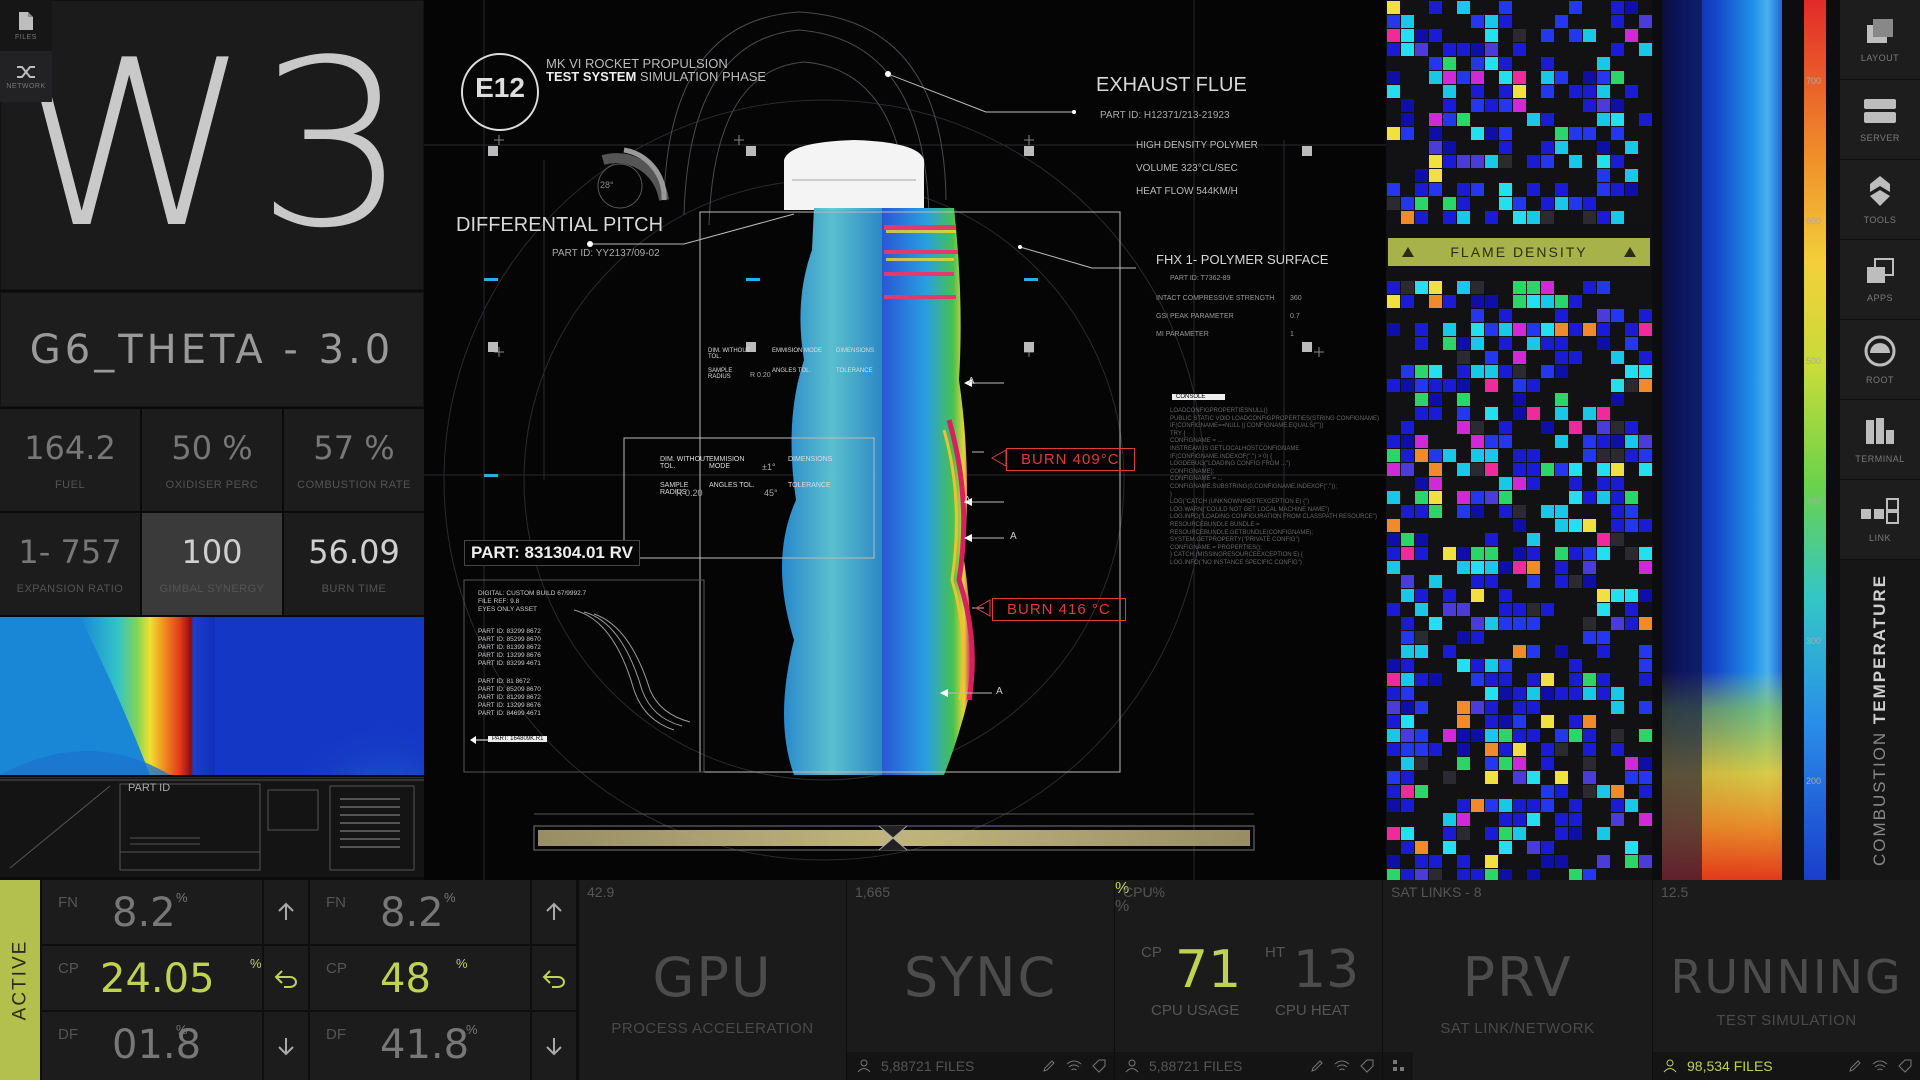 Image resolution: width=1920 pixels, height=1080 pixels. What do you see at coordinates (425, 1045) in the screenshot?
I see `df-value: 41.8` at bounding box center [425, 1045].